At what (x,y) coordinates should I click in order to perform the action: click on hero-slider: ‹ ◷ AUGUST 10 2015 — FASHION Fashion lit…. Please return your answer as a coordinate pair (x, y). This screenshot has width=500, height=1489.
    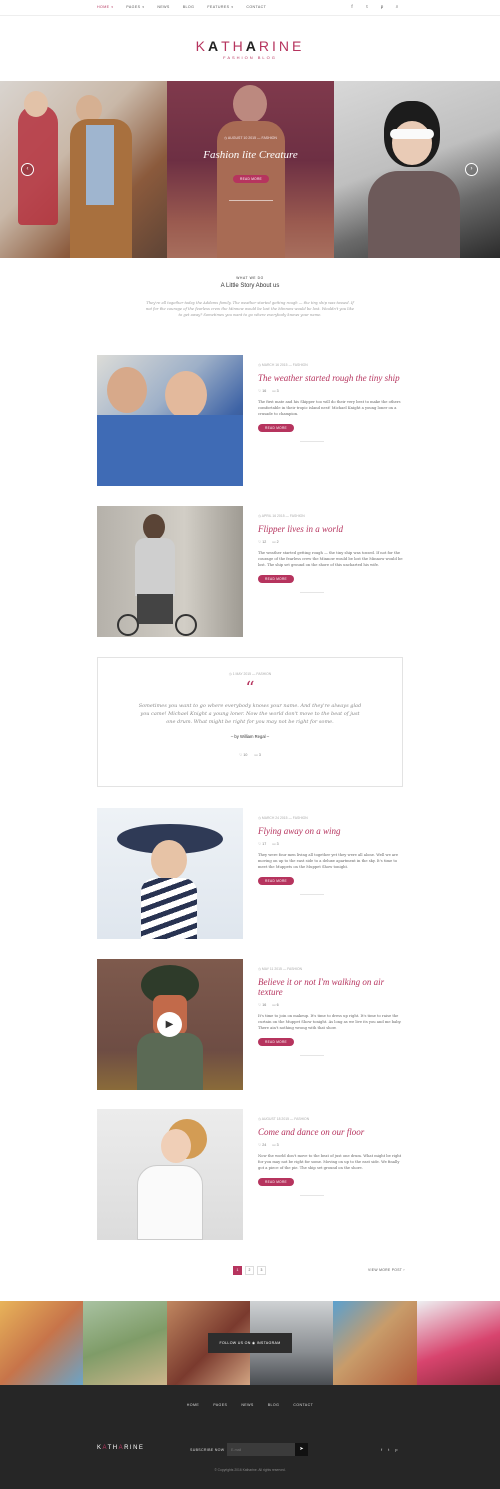
    Looking at the image, I should click on (250, 169).